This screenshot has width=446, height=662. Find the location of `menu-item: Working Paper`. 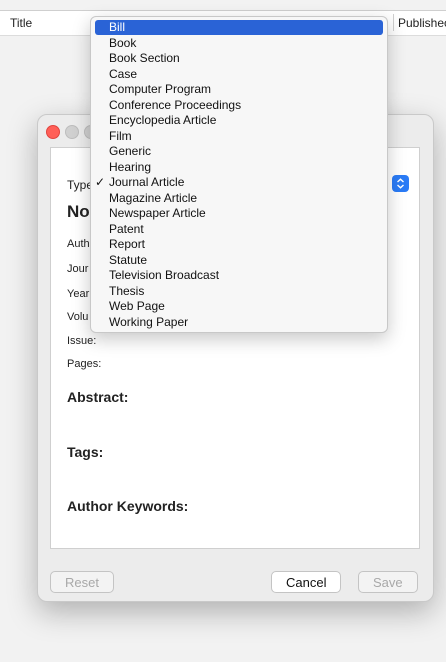

menu-item: Working Paper is located at coordinates (239, 322).